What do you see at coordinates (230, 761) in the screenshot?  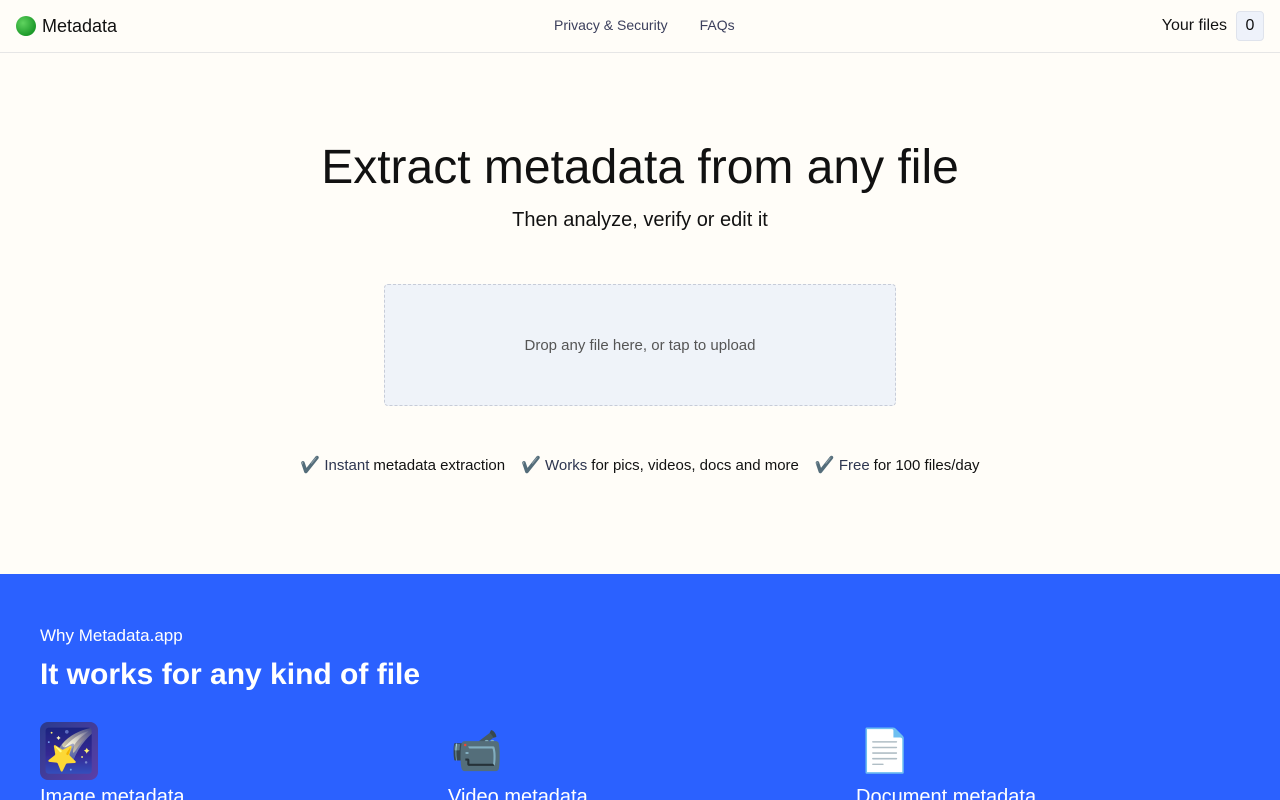 I see `card-image-metadata: 🌠 Image metadata` at bounding box center [230, 761].